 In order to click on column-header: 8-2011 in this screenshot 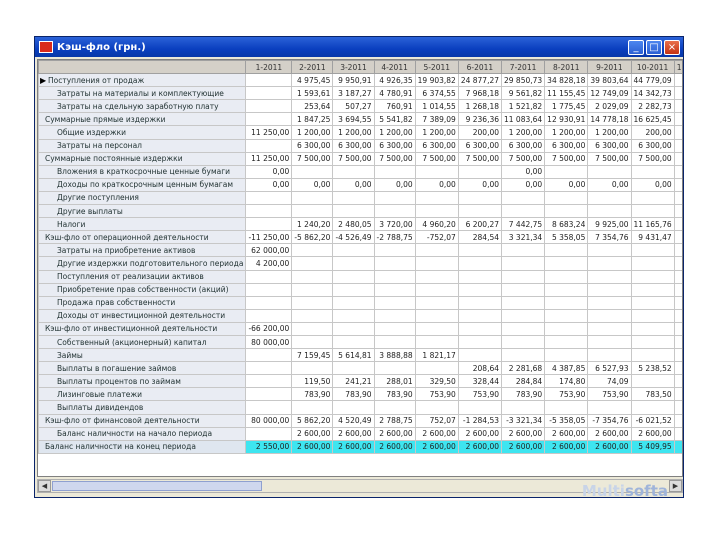, I will do `click(566, 67)`.